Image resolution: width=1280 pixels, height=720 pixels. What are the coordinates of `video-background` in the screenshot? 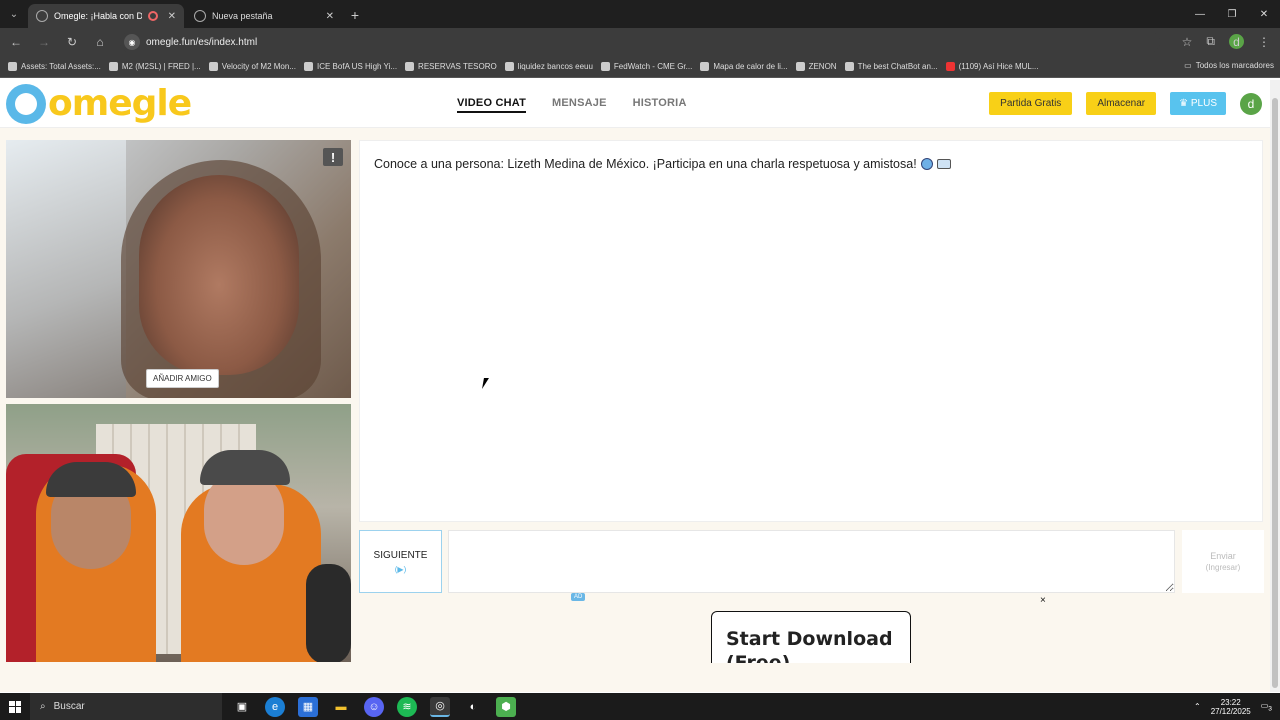 It's located at (66, 269).